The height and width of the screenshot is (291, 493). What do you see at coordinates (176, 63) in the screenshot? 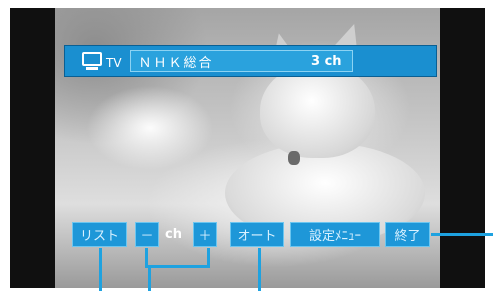
I see `channel-name: ＮＨＫ総合` at bounding box center [176, 63].